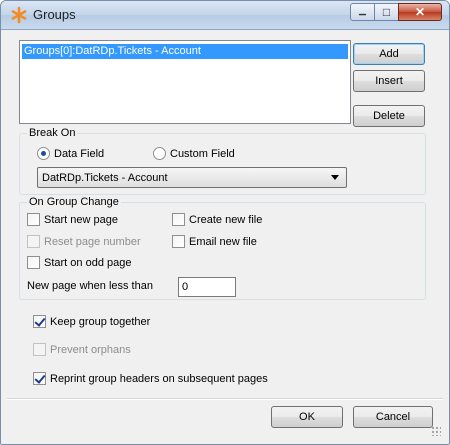  I want to click on field-select-value: DatRDp.Tickets - Account, so click(105, 177).